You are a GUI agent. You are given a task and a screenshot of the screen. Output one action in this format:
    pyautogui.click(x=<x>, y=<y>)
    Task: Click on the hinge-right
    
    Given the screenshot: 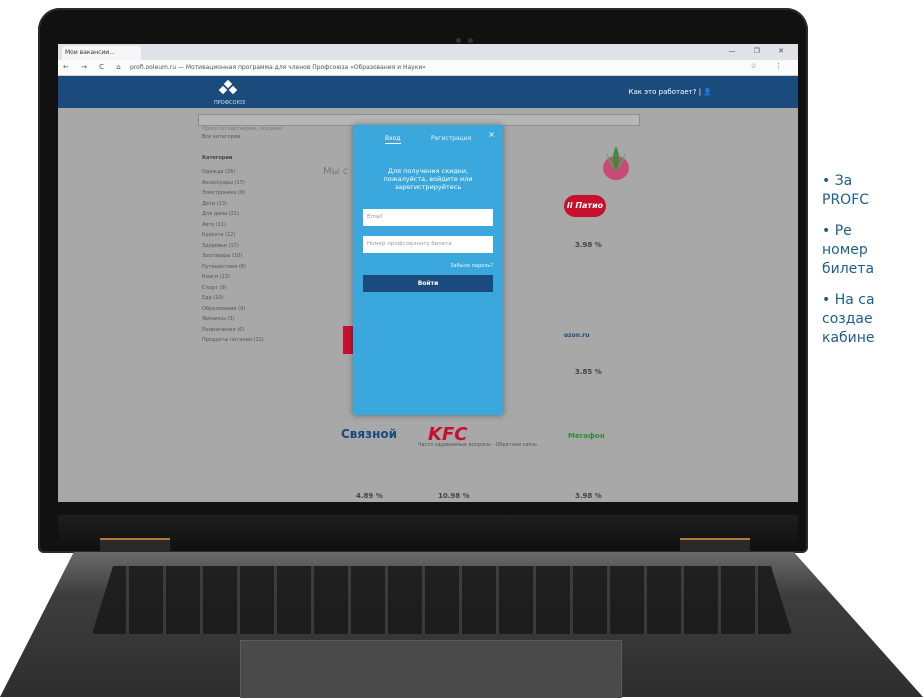 What is the action you would take?
    pyautogui.click(x=715, y=546)
    